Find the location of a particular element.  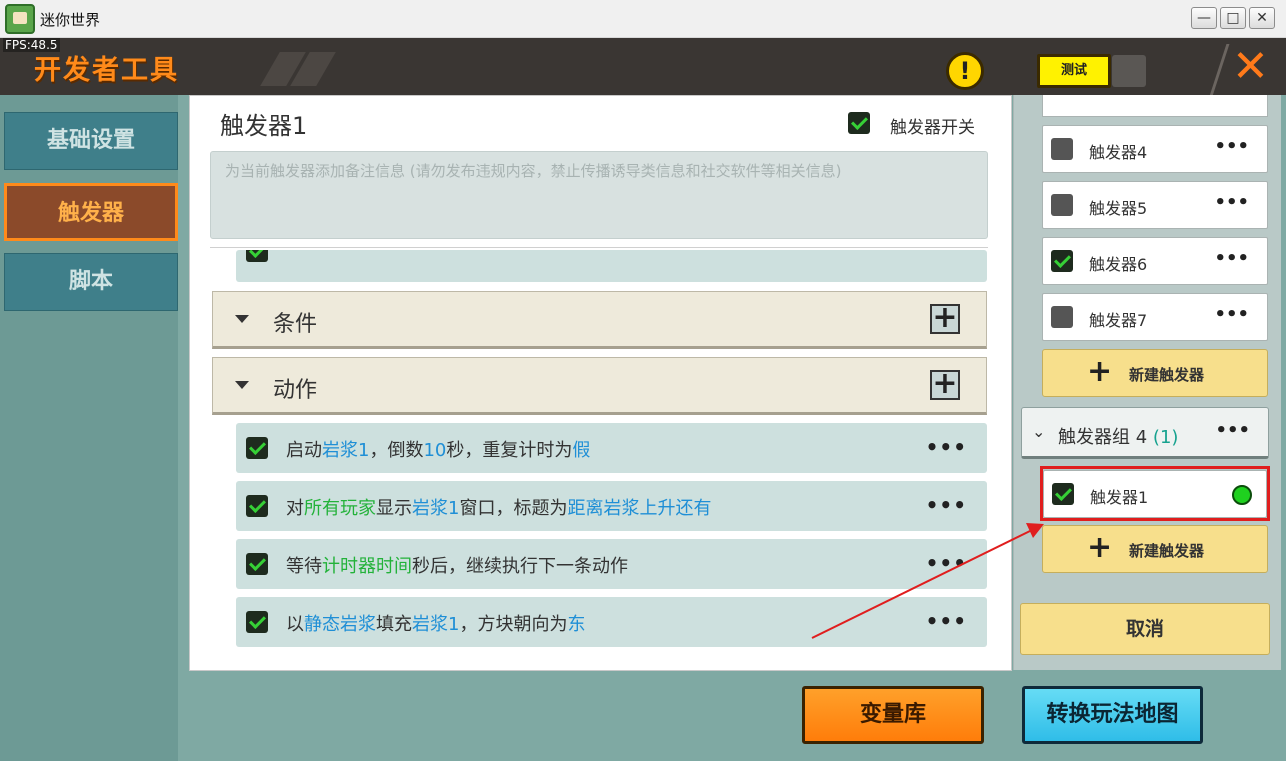

action-parameter: 计时器时间 is located at coordinates (367, 566).